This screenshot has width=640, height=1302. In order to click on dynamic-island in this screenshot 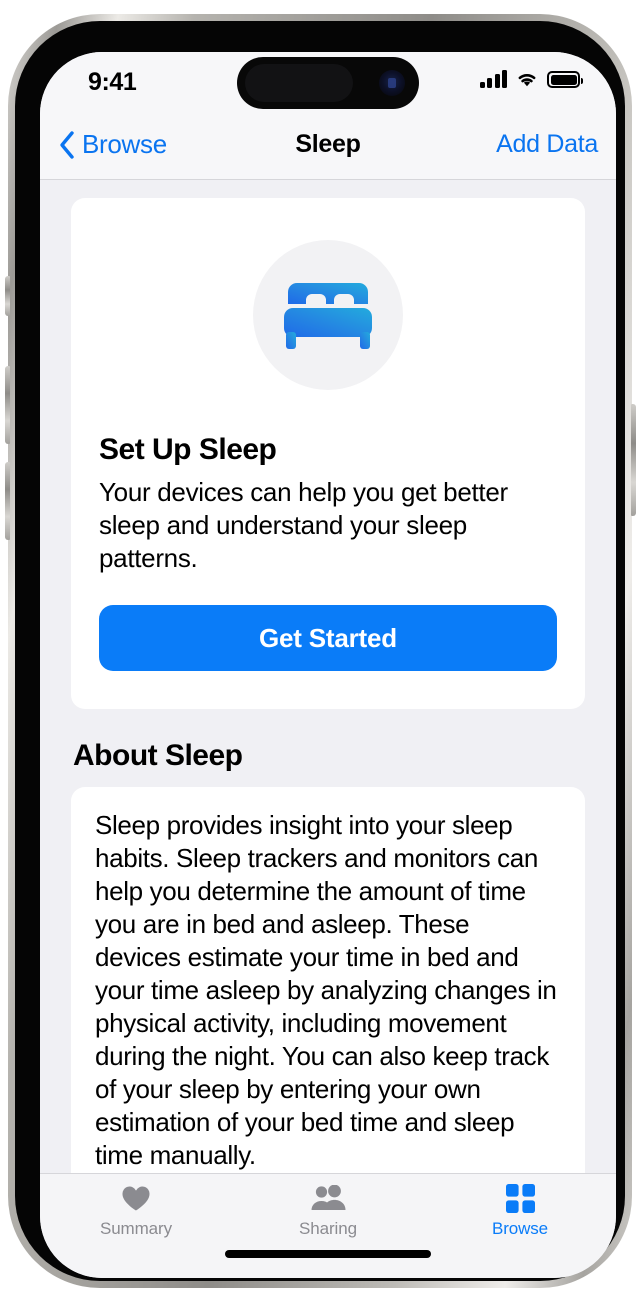, I will do `click(328, 83)`.